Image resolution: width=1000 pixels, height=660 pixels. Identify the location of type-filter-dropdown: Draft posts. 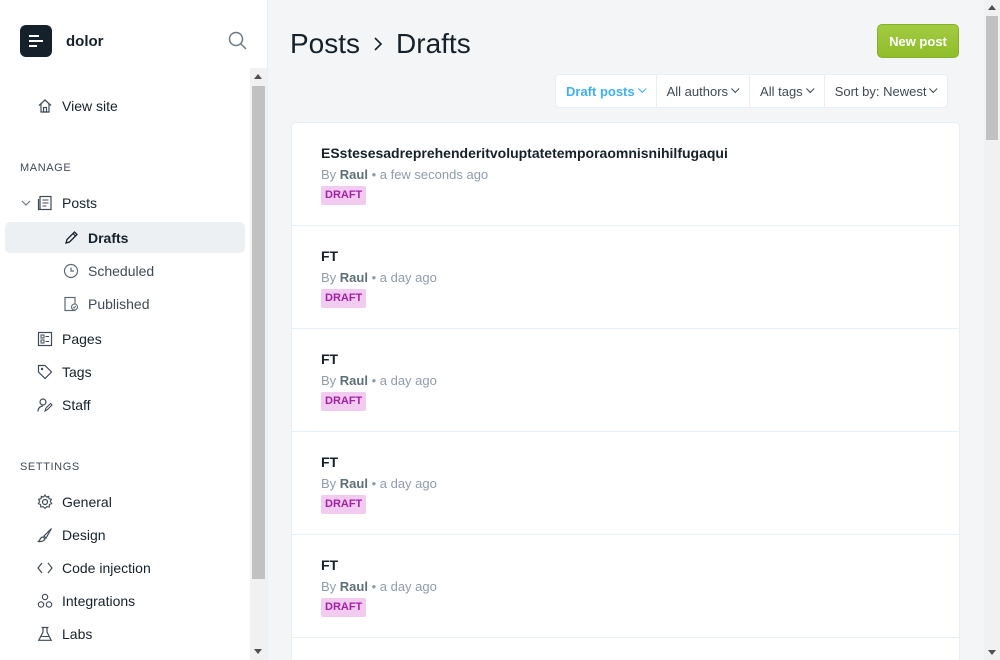
(606, 91).